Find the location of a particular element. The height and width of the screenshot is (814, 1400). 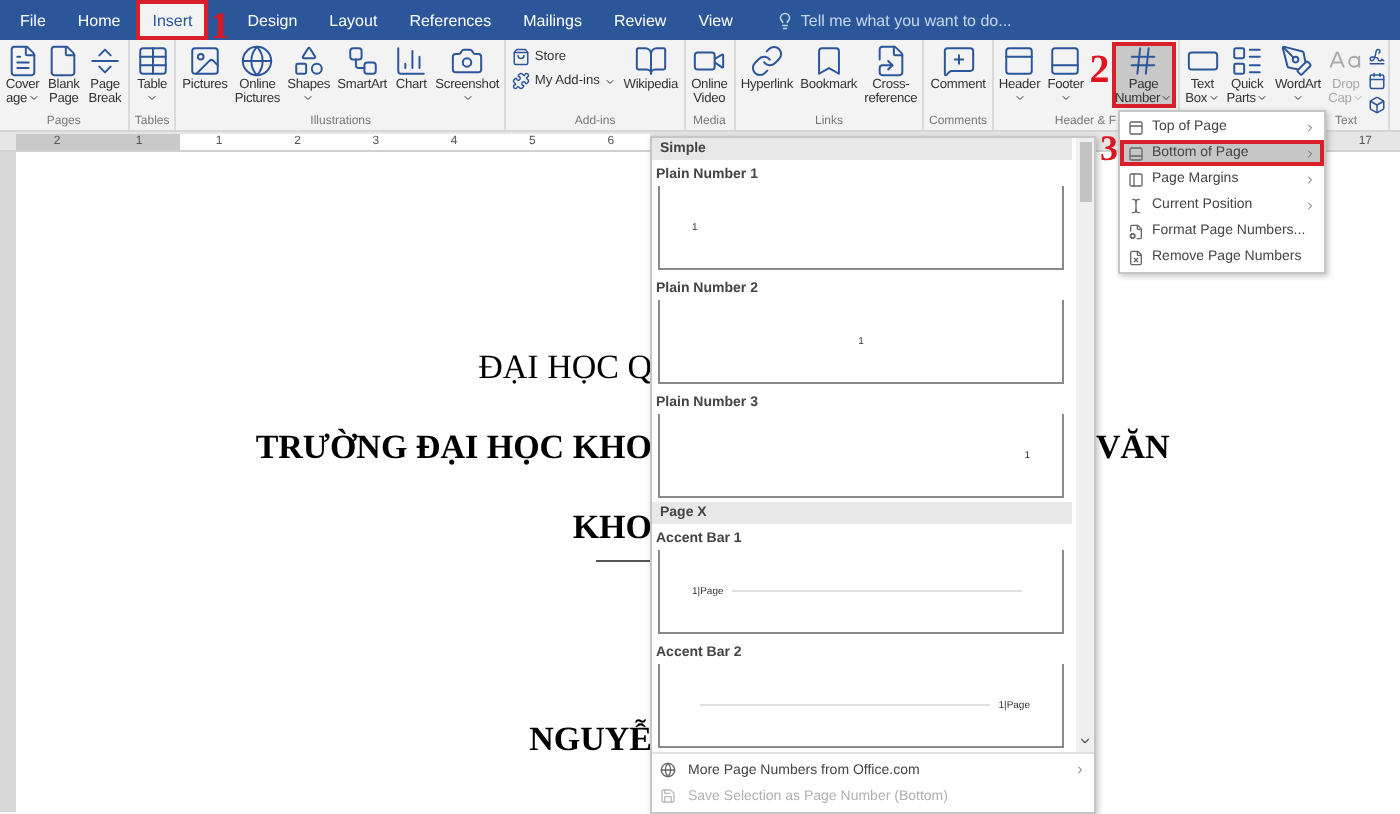

lightbulb-icon is located at coordinates (785, 20).